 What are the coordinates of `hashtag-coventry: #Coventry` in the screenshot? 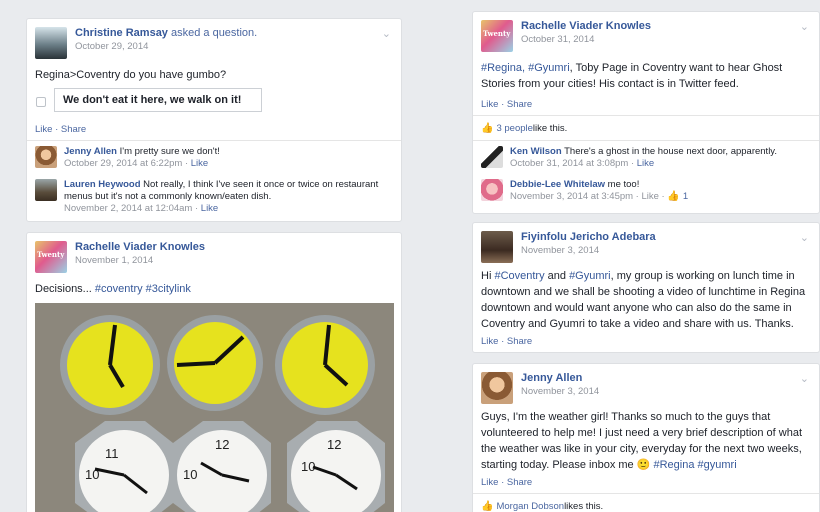 It's located at (519, 276).